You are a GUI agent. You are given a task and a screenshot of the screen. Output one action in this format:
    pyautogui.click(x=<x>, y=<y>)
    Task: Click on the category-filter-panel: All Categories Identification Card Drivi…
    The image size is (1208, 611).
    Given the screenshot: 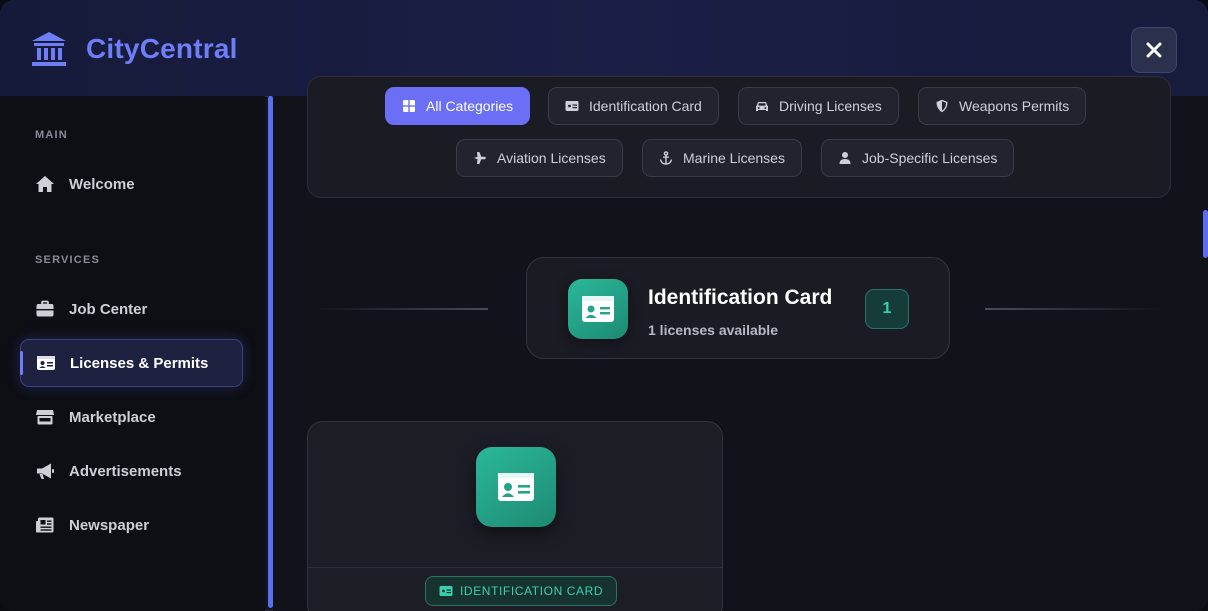 What is the action you would take?
    pyautogui.click(x=739, y=137)
    